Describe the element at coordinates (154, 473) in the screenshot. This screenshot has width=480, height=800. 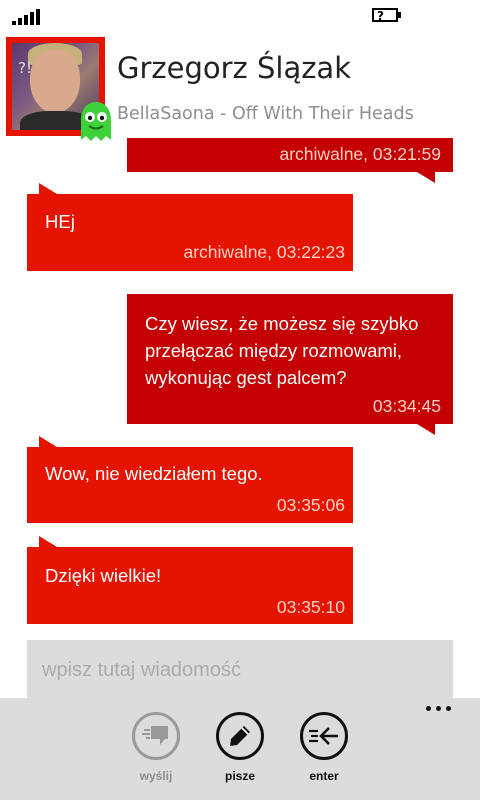
I see `message-text: Wow, nie wiedziałem tego.` at that location.